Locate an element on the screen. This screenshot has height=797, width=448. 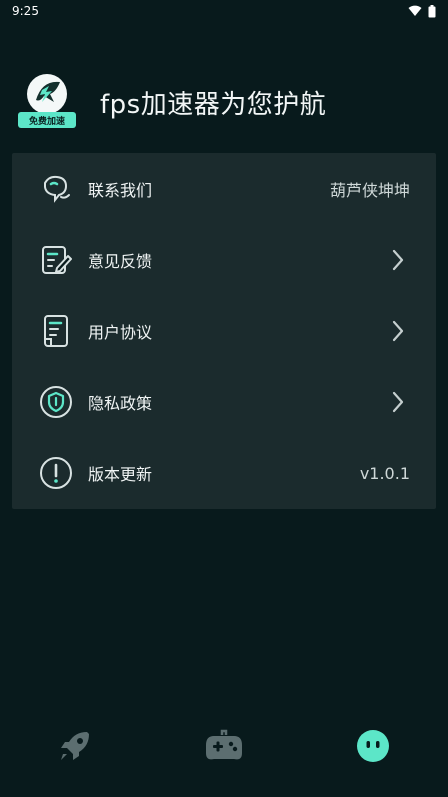
battery-icon is located at coordinates (432, 10).